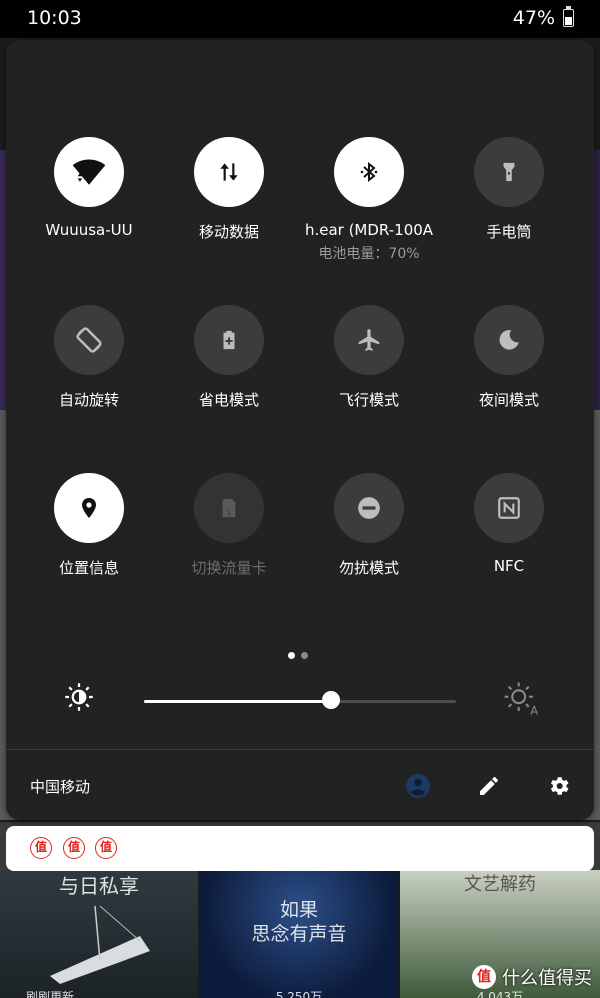  I want to click on tile-do-not-disturb: 勿扰模式, so click(369, 525).